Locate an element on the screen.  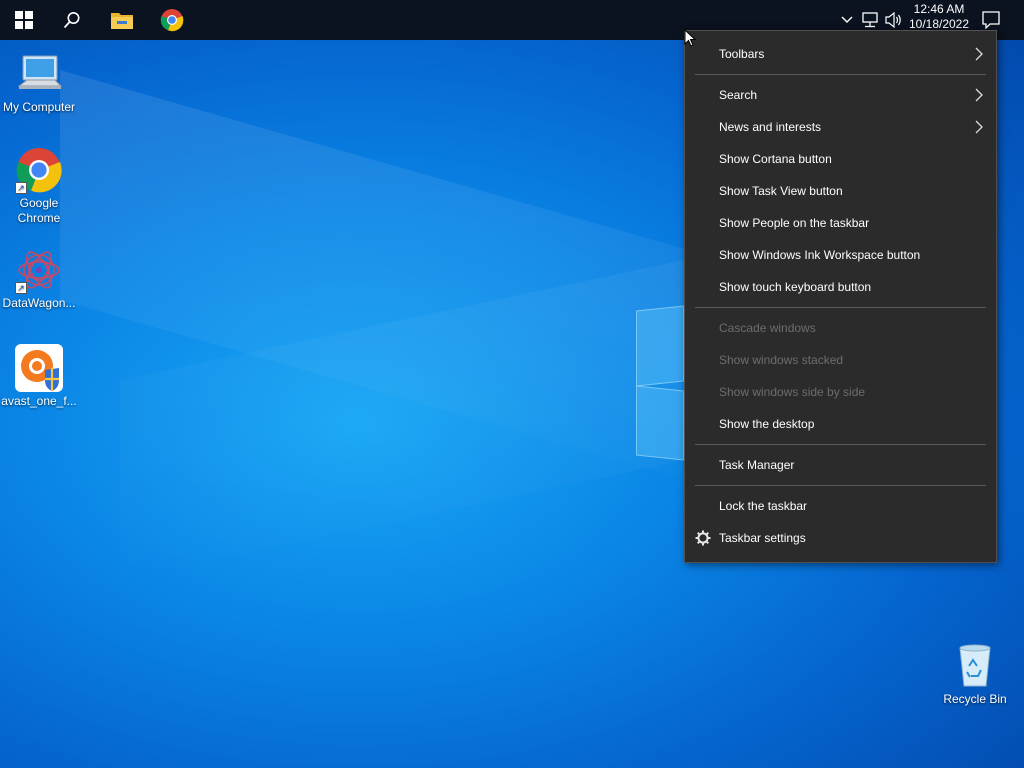
menu-item-label: Show the desktop is located at coordinates (767, 424).